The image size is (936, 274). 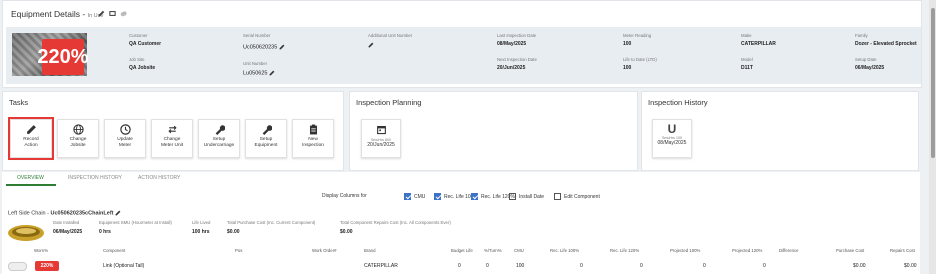 I want to click on tasks-title: Tasks, so click(x=19, y=102).